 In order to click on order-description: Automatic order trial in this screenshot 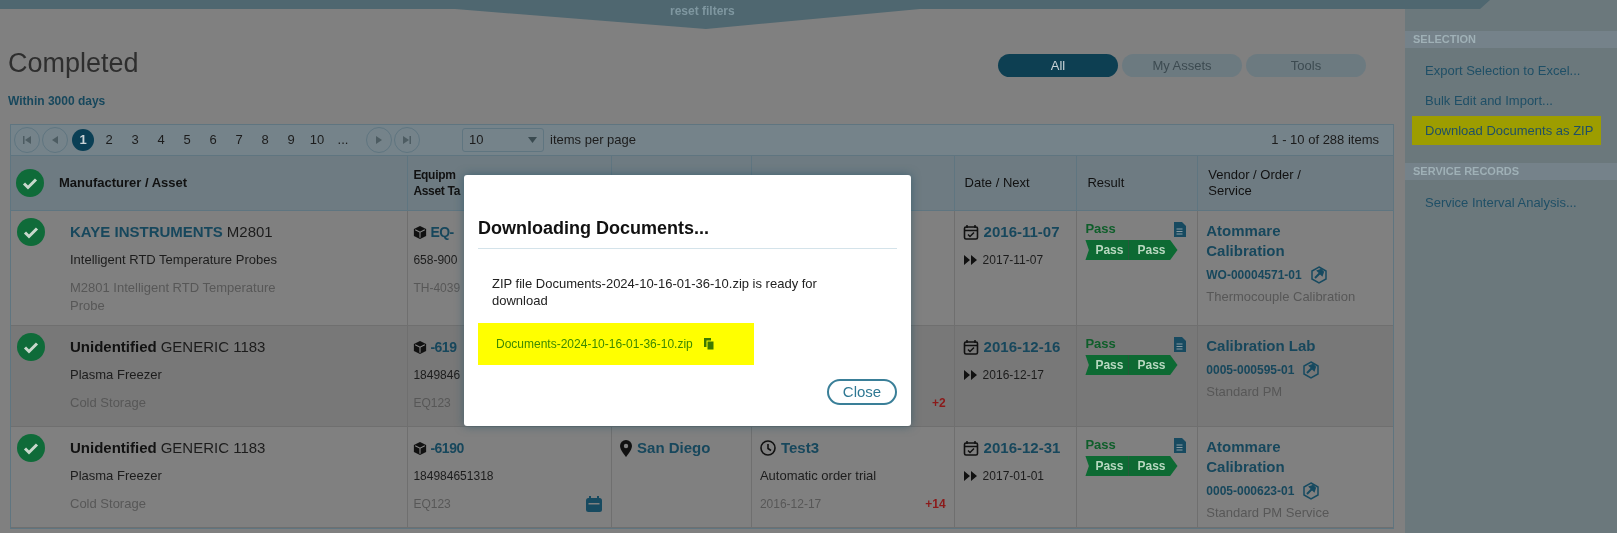, I will do `click(818, 476)`.